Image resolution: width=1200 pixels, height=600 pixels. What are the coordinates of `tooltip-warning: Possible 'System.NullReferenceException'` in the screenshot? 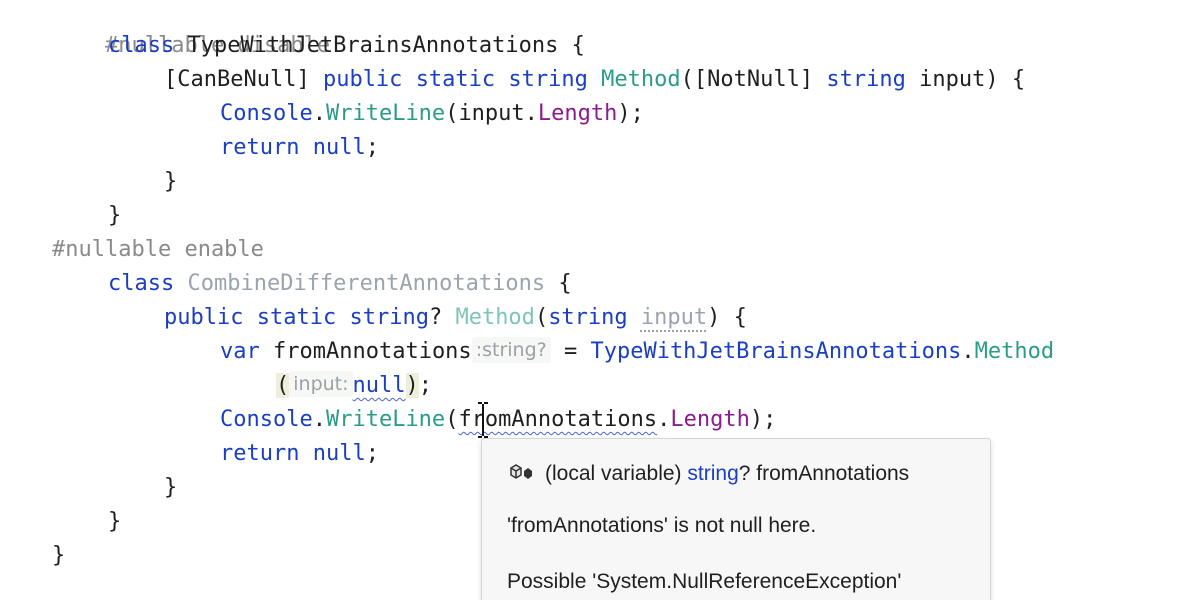 It's located at (704, 581).